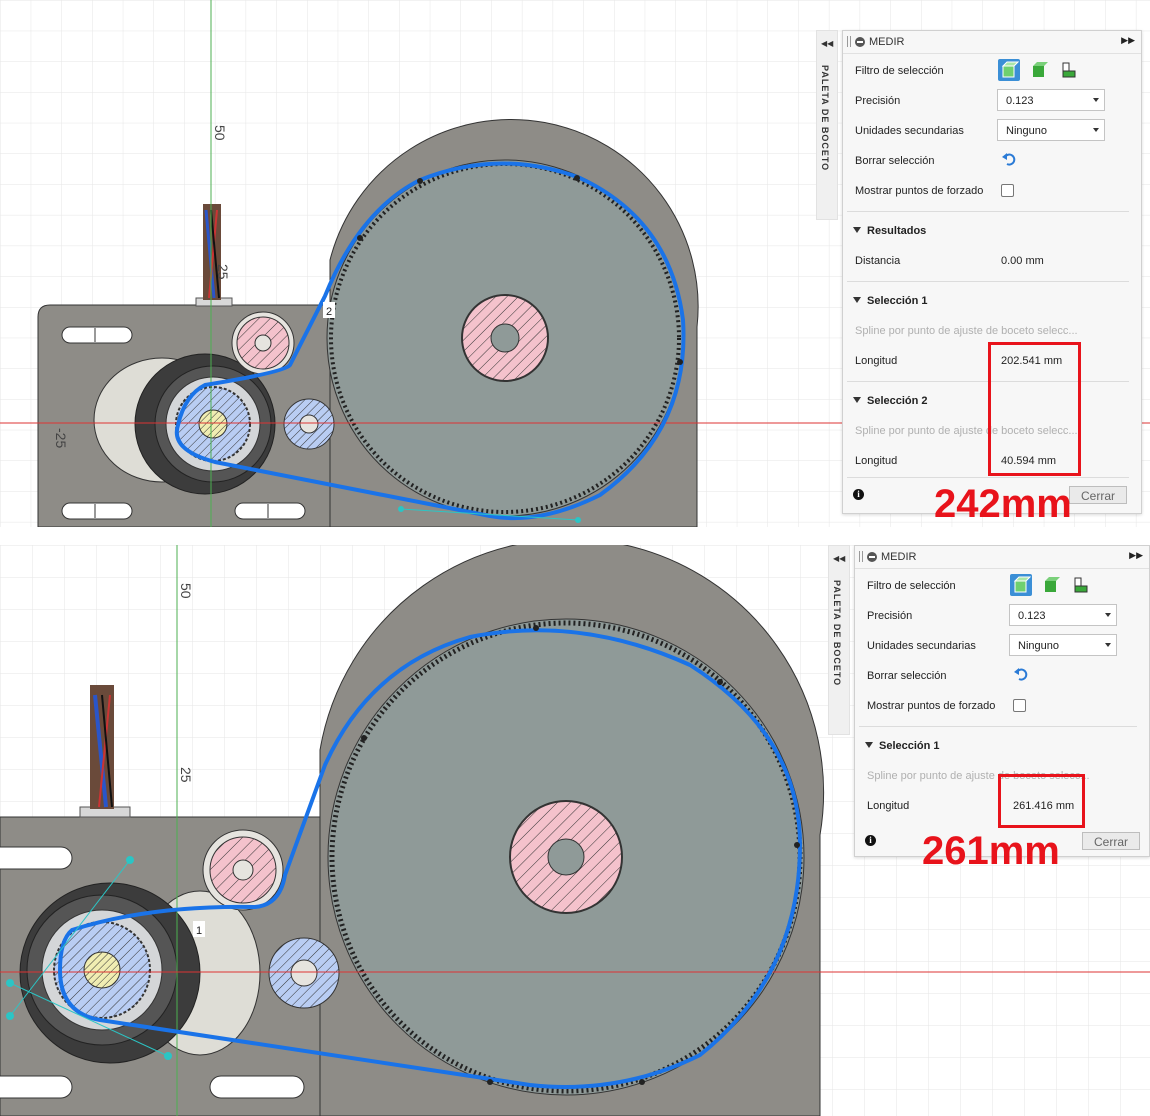 This screenshot has height=1116, width=1150. Describe the element at coordinates (897, 401) in the screenshot. I see `section-title: Selección 2` at that location.